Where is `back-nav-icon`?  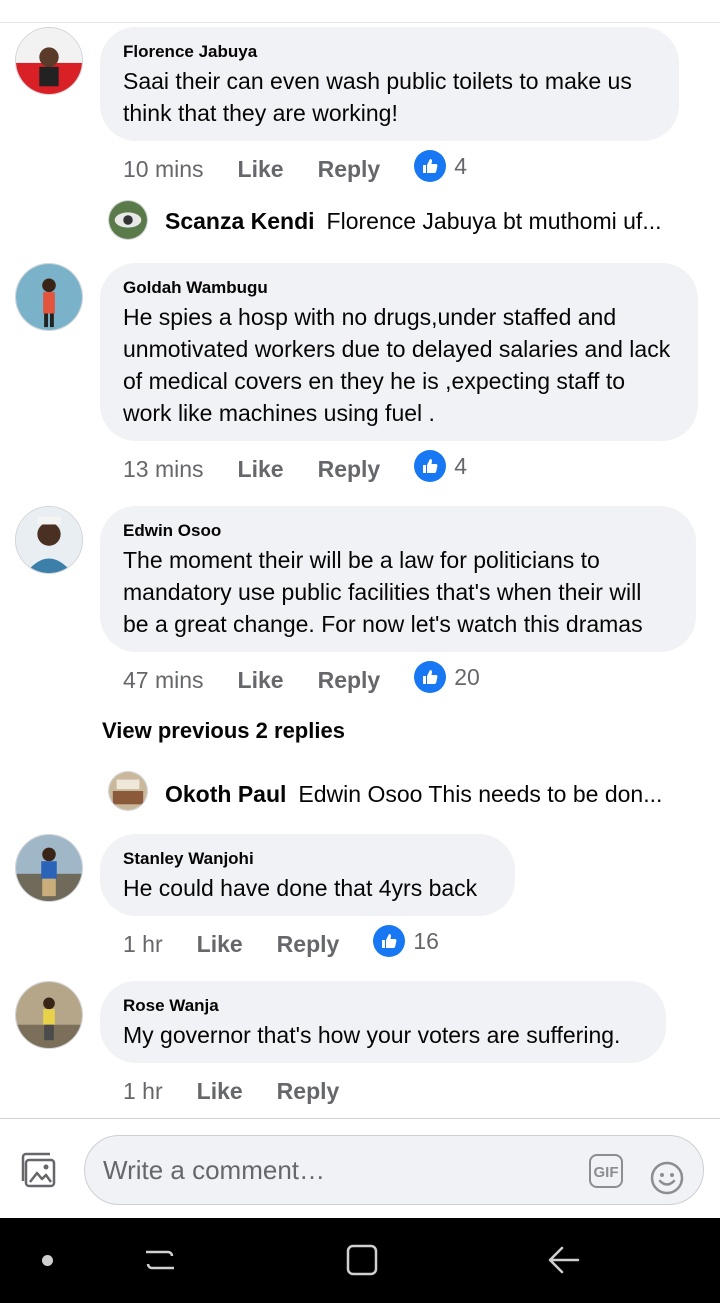 back-nav-icon is located at coordinates (564, 1262).